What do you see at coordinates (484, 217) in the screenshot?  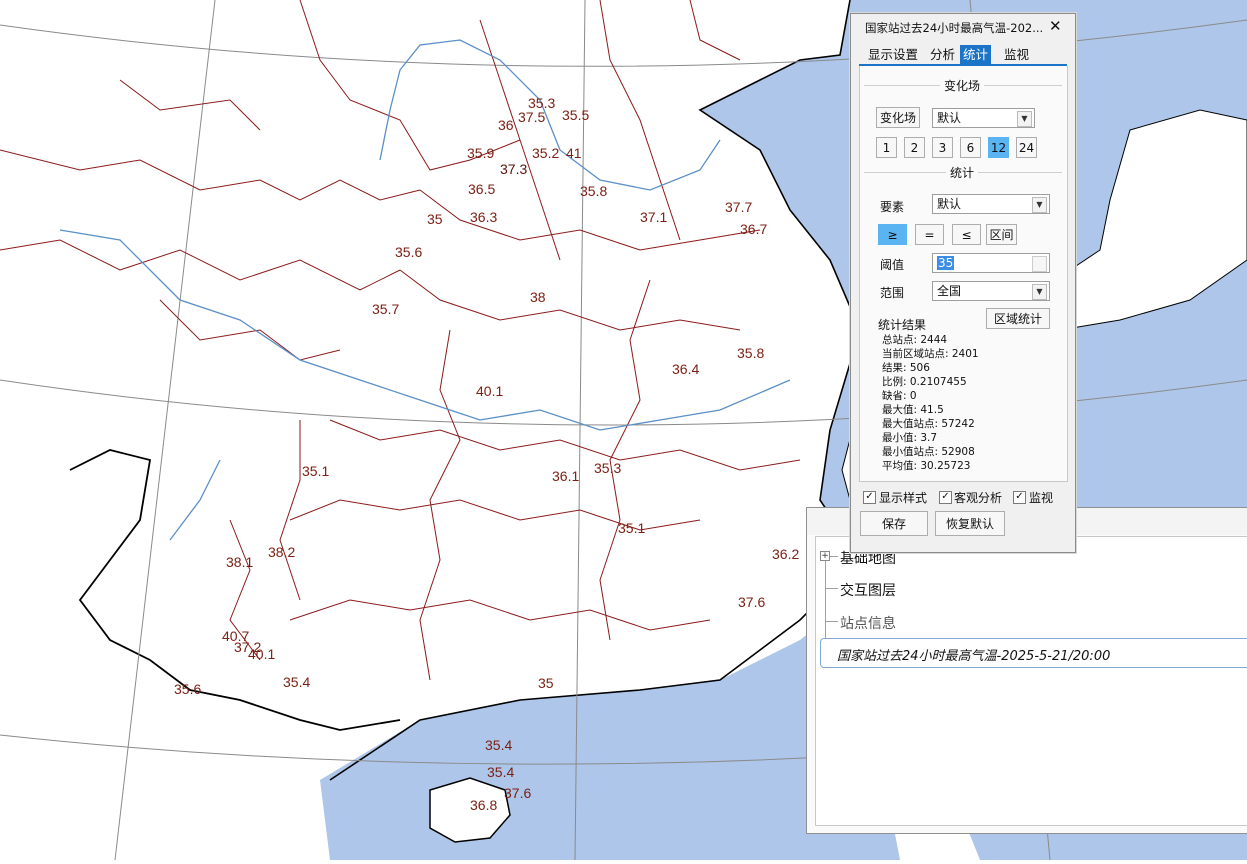 I see `station-label: 36.3` at bounding box center [484, 217].